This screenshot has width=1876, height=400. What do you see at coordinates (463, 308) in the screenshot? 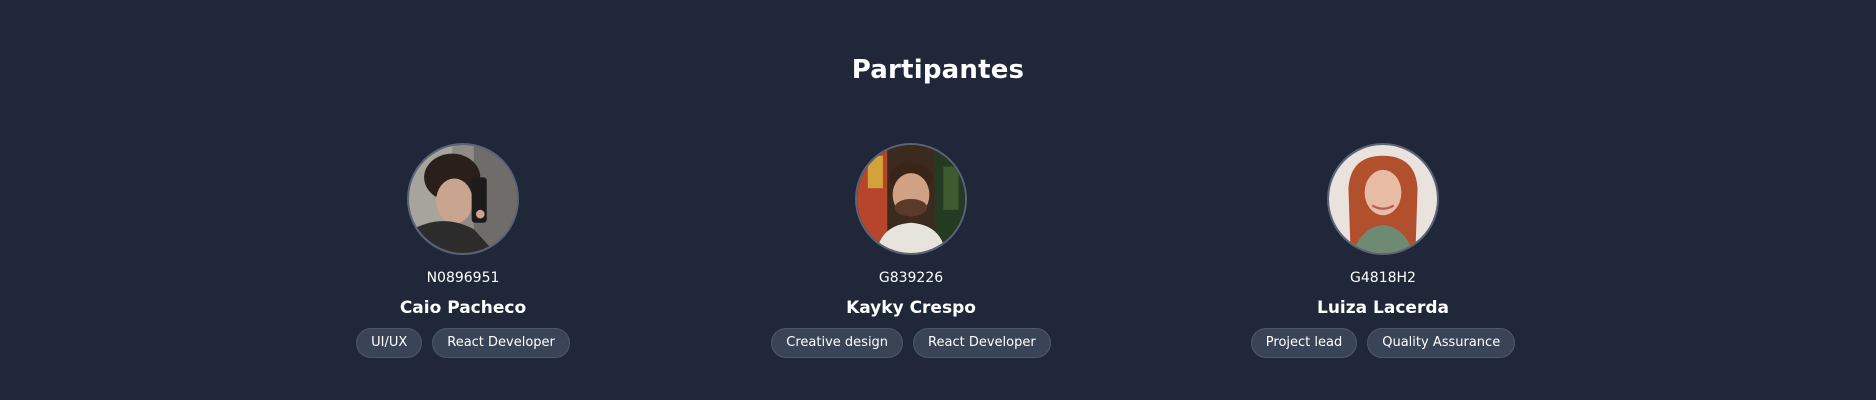
I see `participant-name: Caio Pacheco` at bounding box center [463, 308].